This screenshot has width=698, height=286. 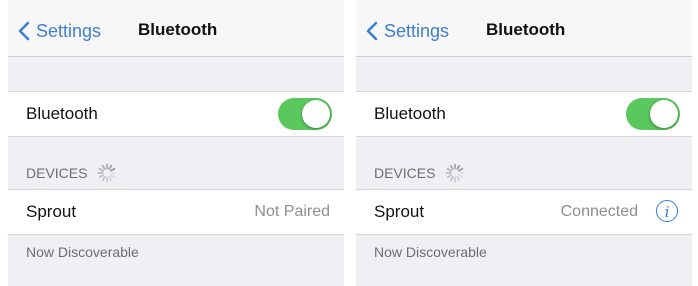 What do you see at coordinates (599, 211) in the screenshot?
I see `device-status: Connected` at bounding box center [599, 211].